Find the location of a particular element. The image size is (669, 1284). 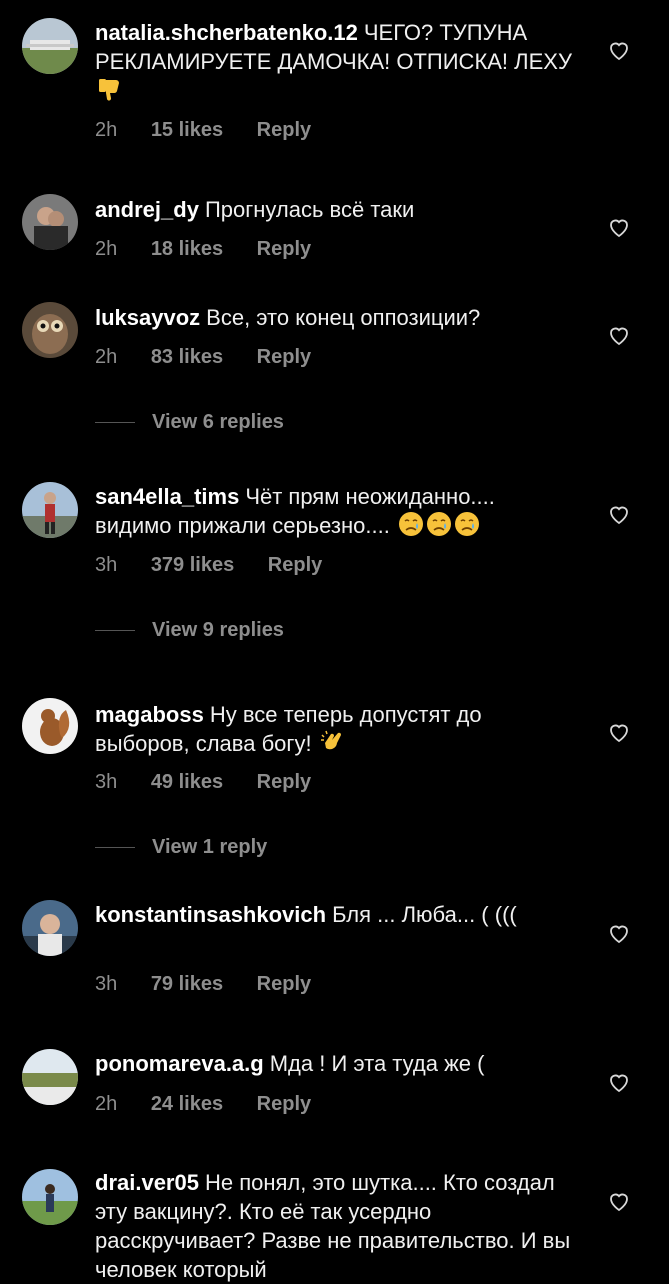

comment-text: ponomareva.a.g Мда ! И эта туда же ( is located at coordinates (335, 1063).